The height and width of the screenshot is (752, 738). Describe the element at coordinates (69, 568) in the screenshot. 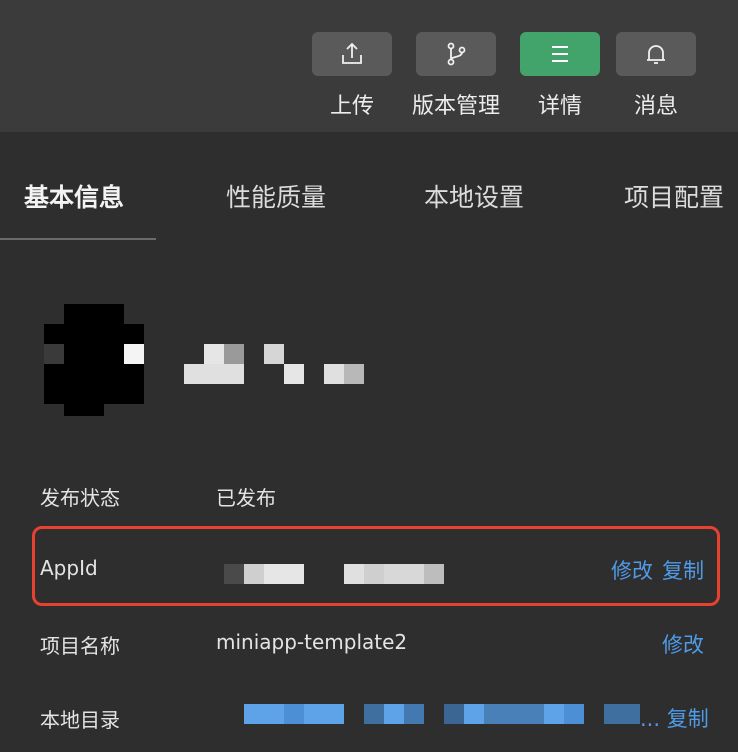

I see `appid-label: AppId` at that location.